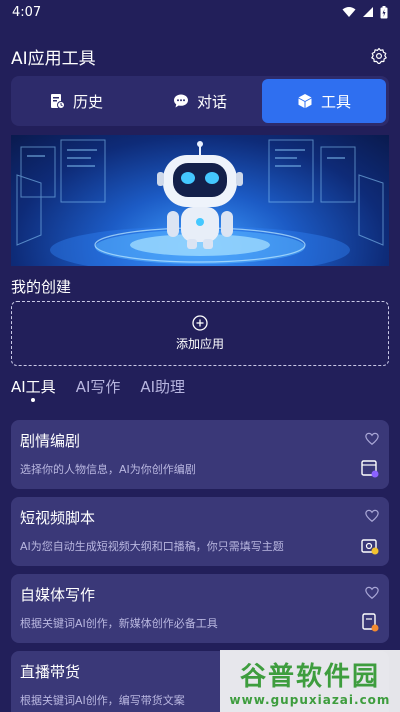 This screenshot has height=712, width=400. What do you see at coordinates (152, 546) in the screenshot?
I see `tool-card-desc: AI为您自动生成短视频大纲和口播稿，你只需填写主题` at bounding box center [152, 546].